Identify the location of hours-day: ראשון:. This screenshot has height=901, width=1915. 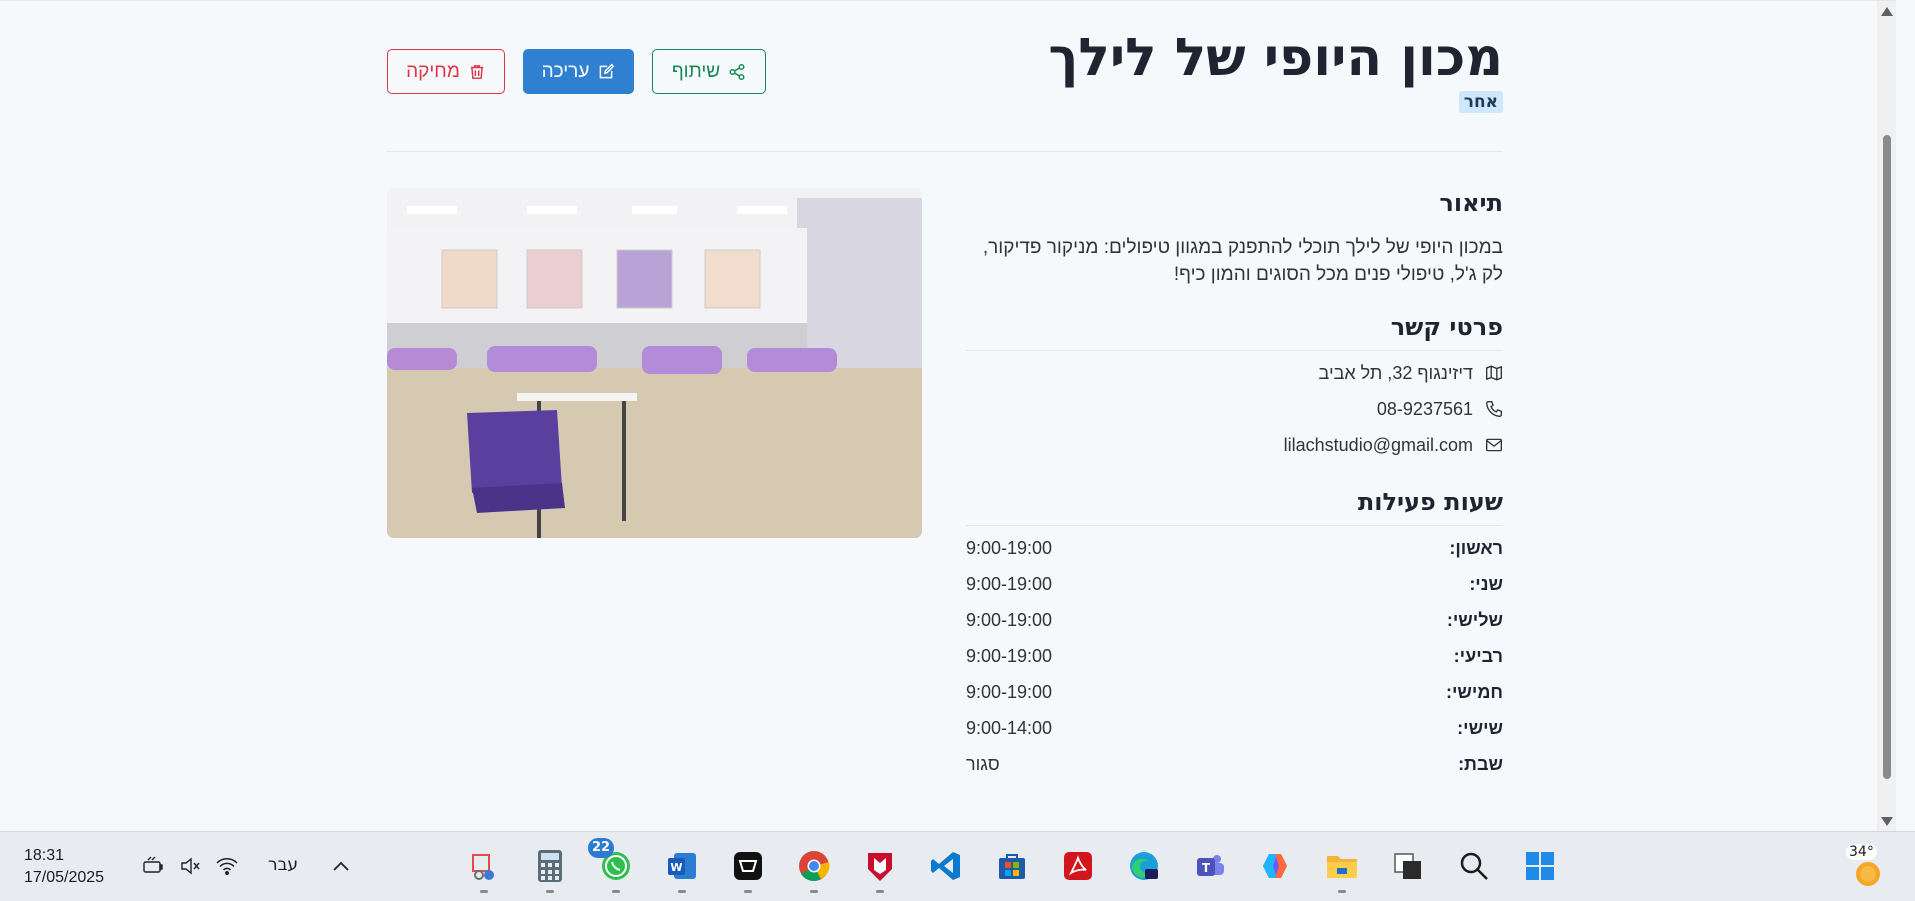
(1476, 547).